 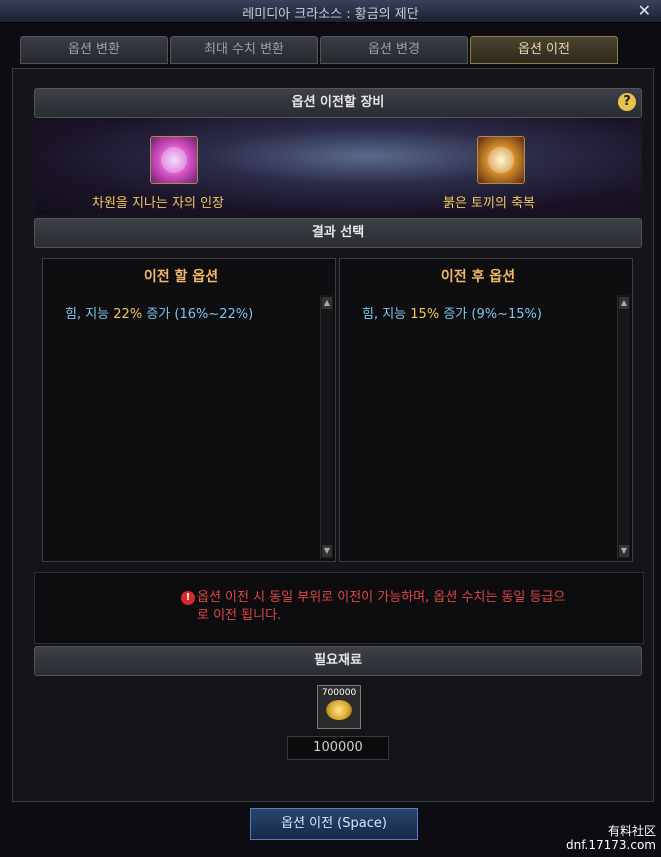 I want to click on after-option-value: 15%, so click(x=425, y=314).